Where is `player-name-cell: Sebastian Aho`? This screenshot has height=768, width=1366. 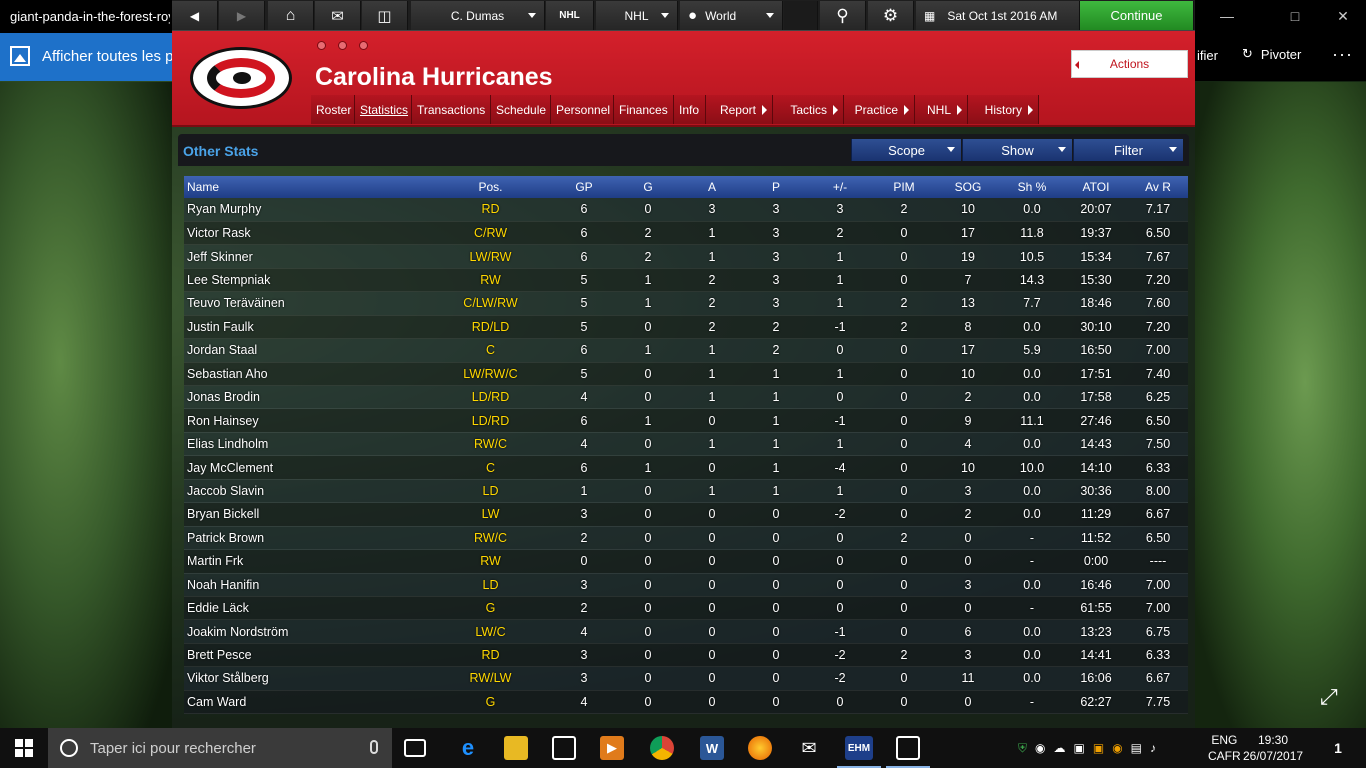
player-name-cell: Sebastian Aho is located at coordinates (306, 374).